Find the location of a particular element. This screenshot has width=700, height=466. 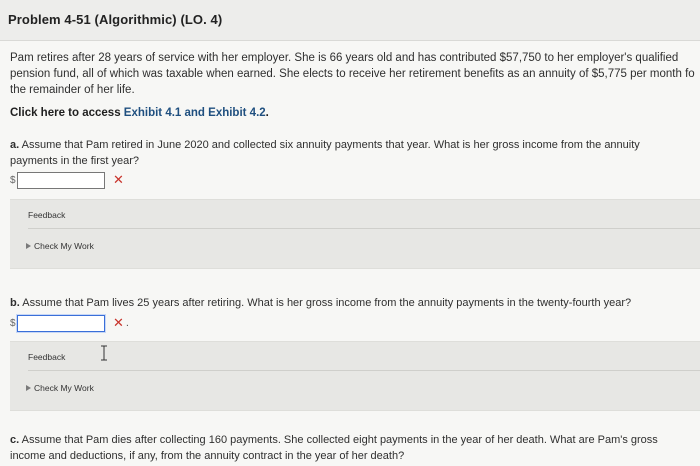

exhibit-link: Exhibit 4.1 and Exhibit 4.2 is located at coordinates (195, 113).